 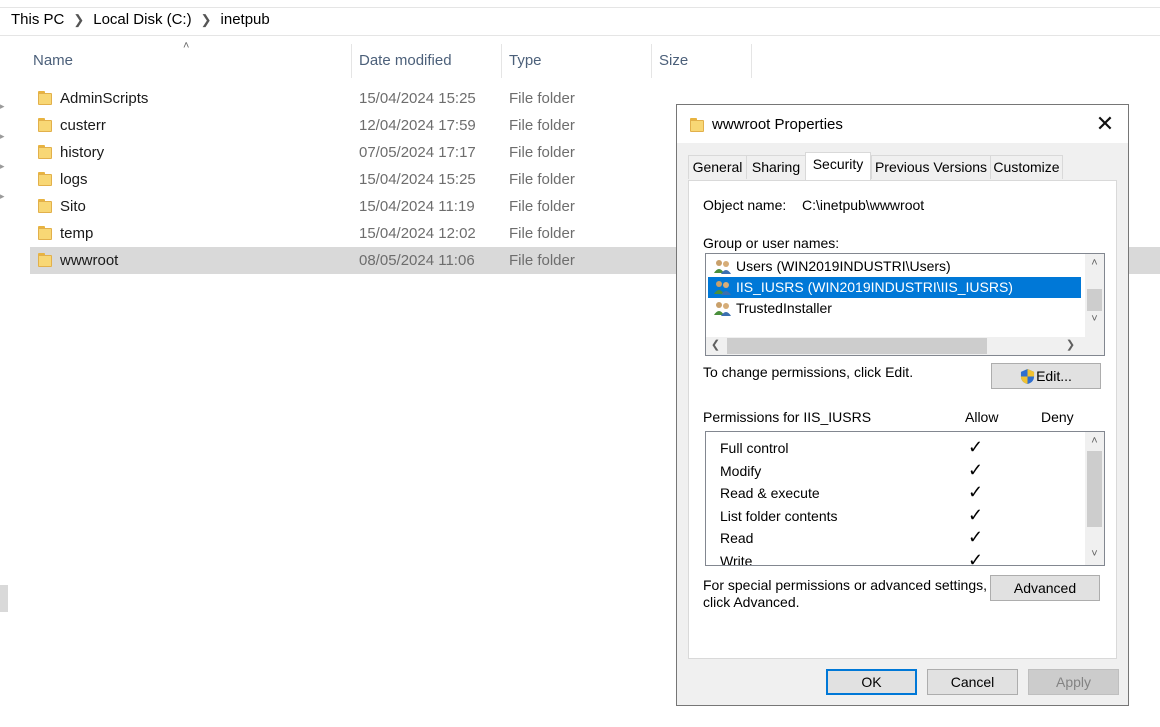 I want to click on file-name: Sito, so click(x=73, y=206).